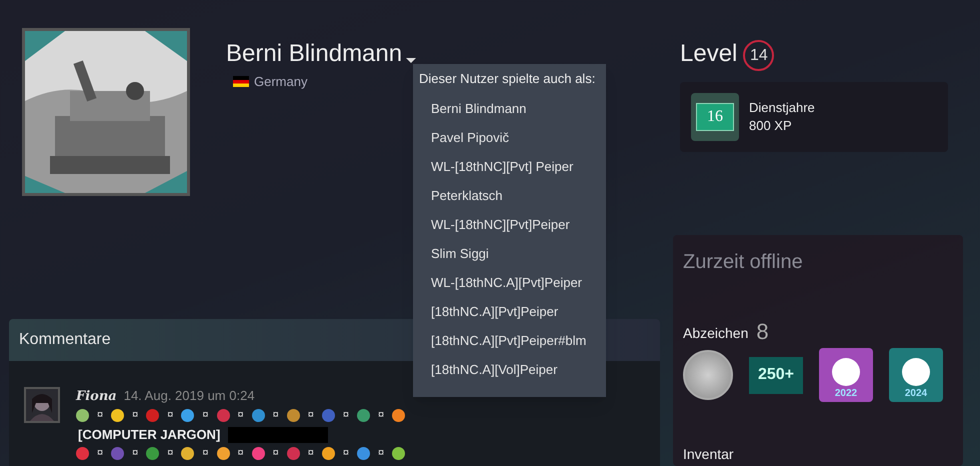 The width and height of the screenshot is (980, 466). What do you see at coordinates (281, 82) in the screenshot?
I see `country-label: Germany` at bounding box center [281, 82].